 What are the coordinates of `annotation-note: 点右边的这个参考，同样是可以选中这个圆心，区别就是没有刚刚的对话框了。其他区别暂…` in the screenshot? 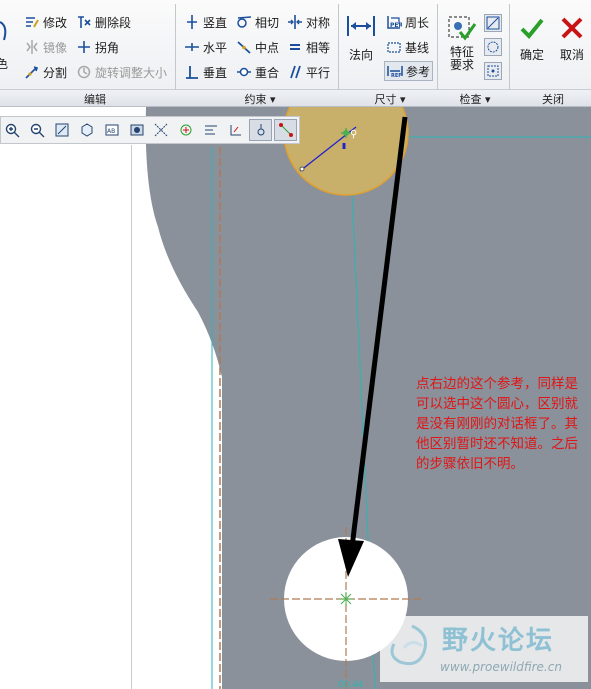 It's located at (497, 424).